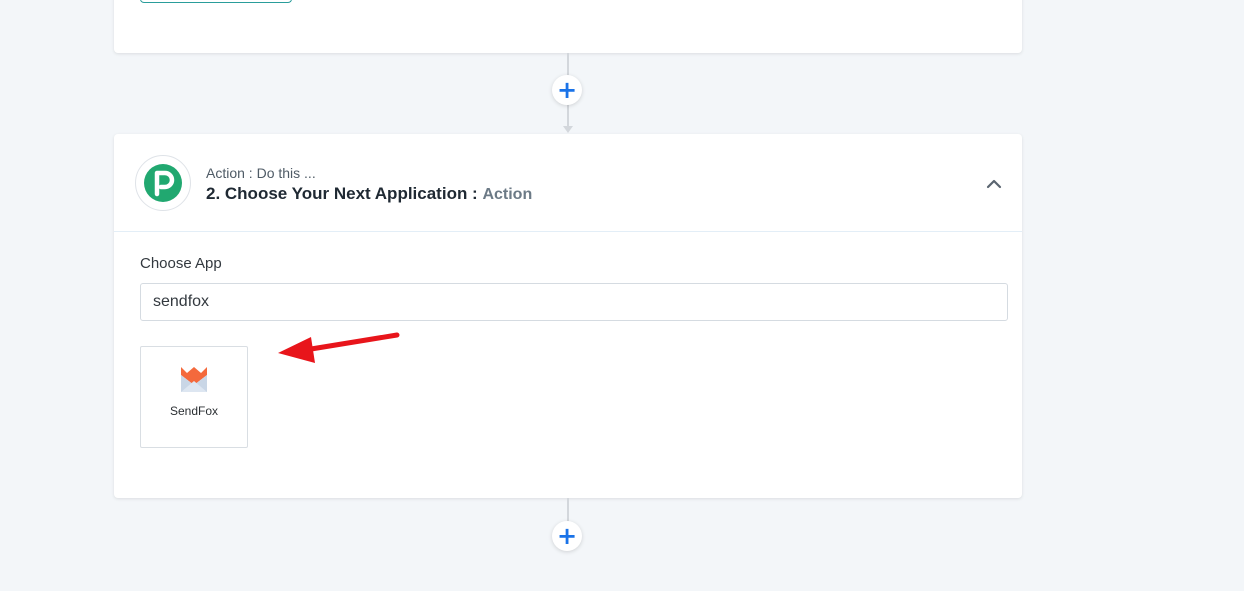 Image resolution: width=1244 pixels, height=591 pixels. Describe the element at coordinates (339, 347) in the screenshot. I see `red-arrow-icon` at that location.